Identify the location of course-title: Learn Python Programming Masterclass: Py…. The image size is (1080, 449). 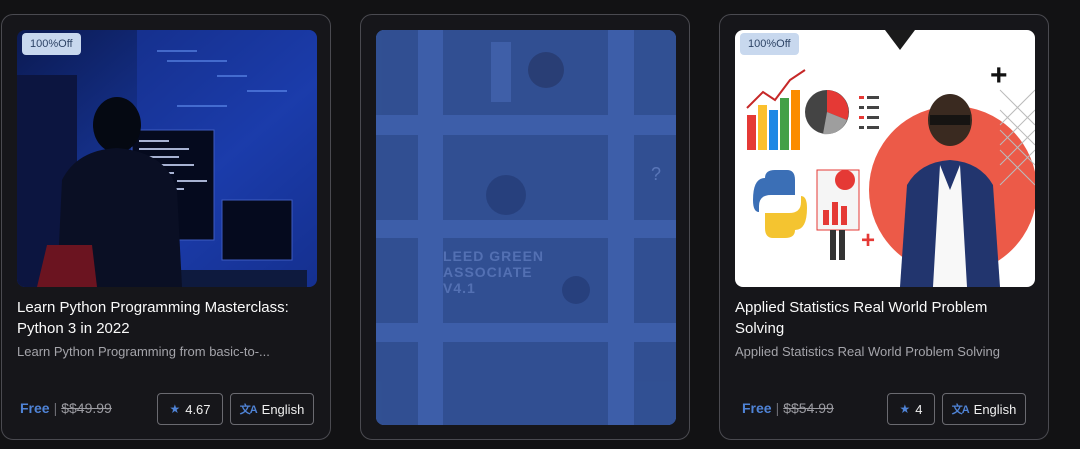
(168, 318).